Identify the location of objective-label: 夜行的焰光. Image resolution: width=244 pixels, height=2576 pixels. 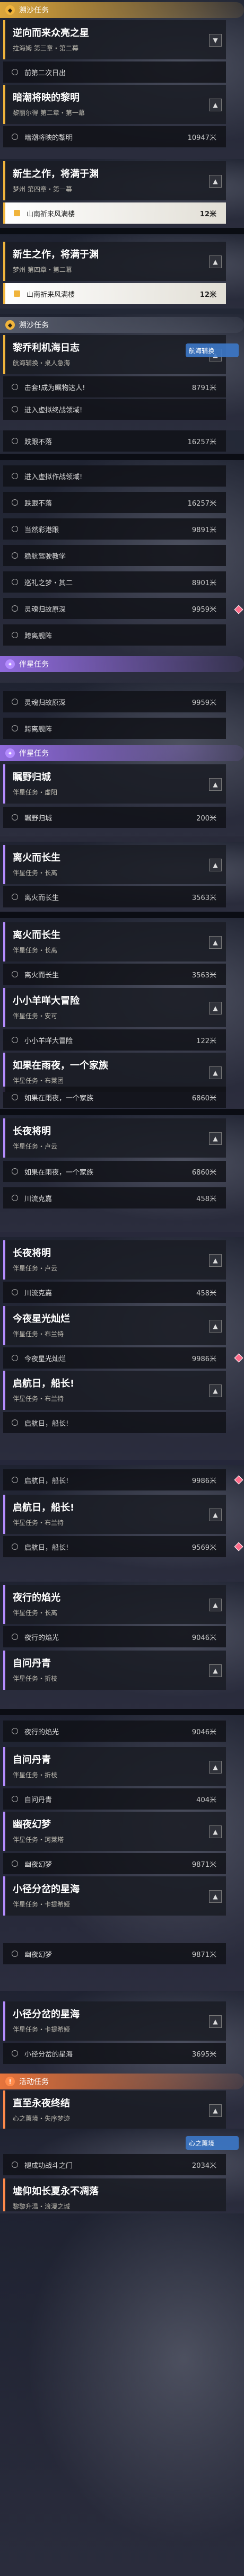
(42, 1638).